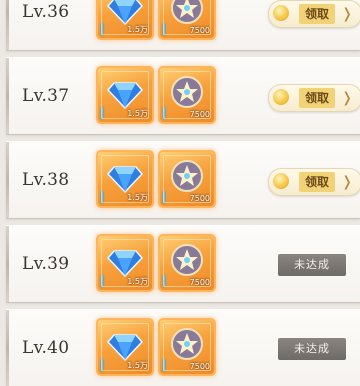 The height and width of the screenshot is (386, 360). I want to click on reward-row: Lv.36 1.5万 7500 领取 ❭, so click(183, 25).